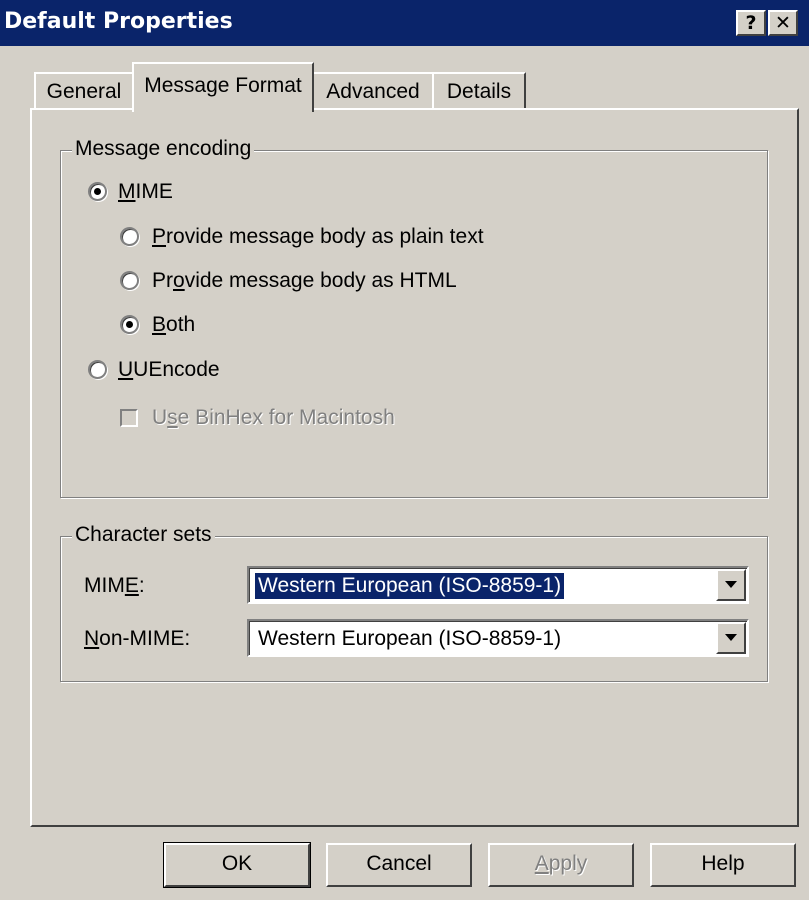 The height and width of the screenshot is (900, 809). Describe the element at coordinates (318, 237) in the screenshot. I see `plain-text-radio-label: Provide message body as plain text` at that location.